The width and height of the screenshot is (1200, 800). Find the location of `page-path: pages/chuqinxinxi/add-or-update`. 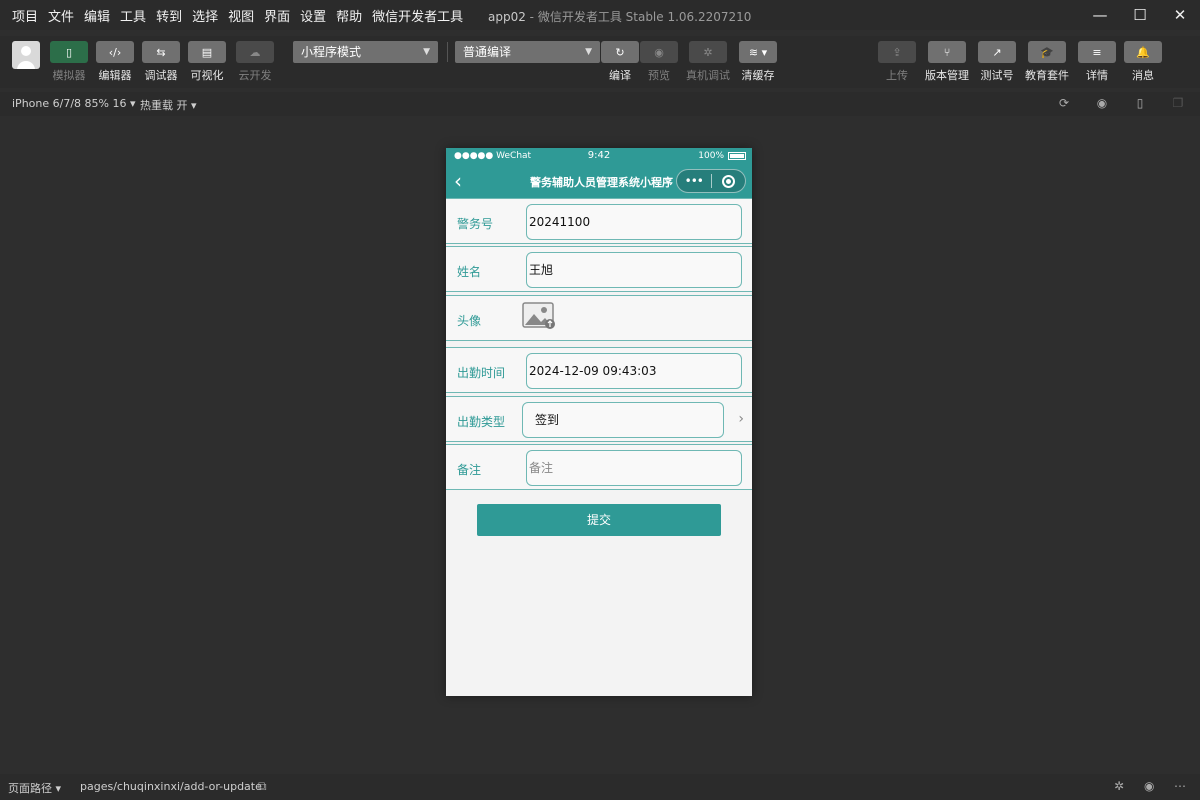

page-path: pages/chuqinxinxi/add-or-update is located at coordinates (171, 786).